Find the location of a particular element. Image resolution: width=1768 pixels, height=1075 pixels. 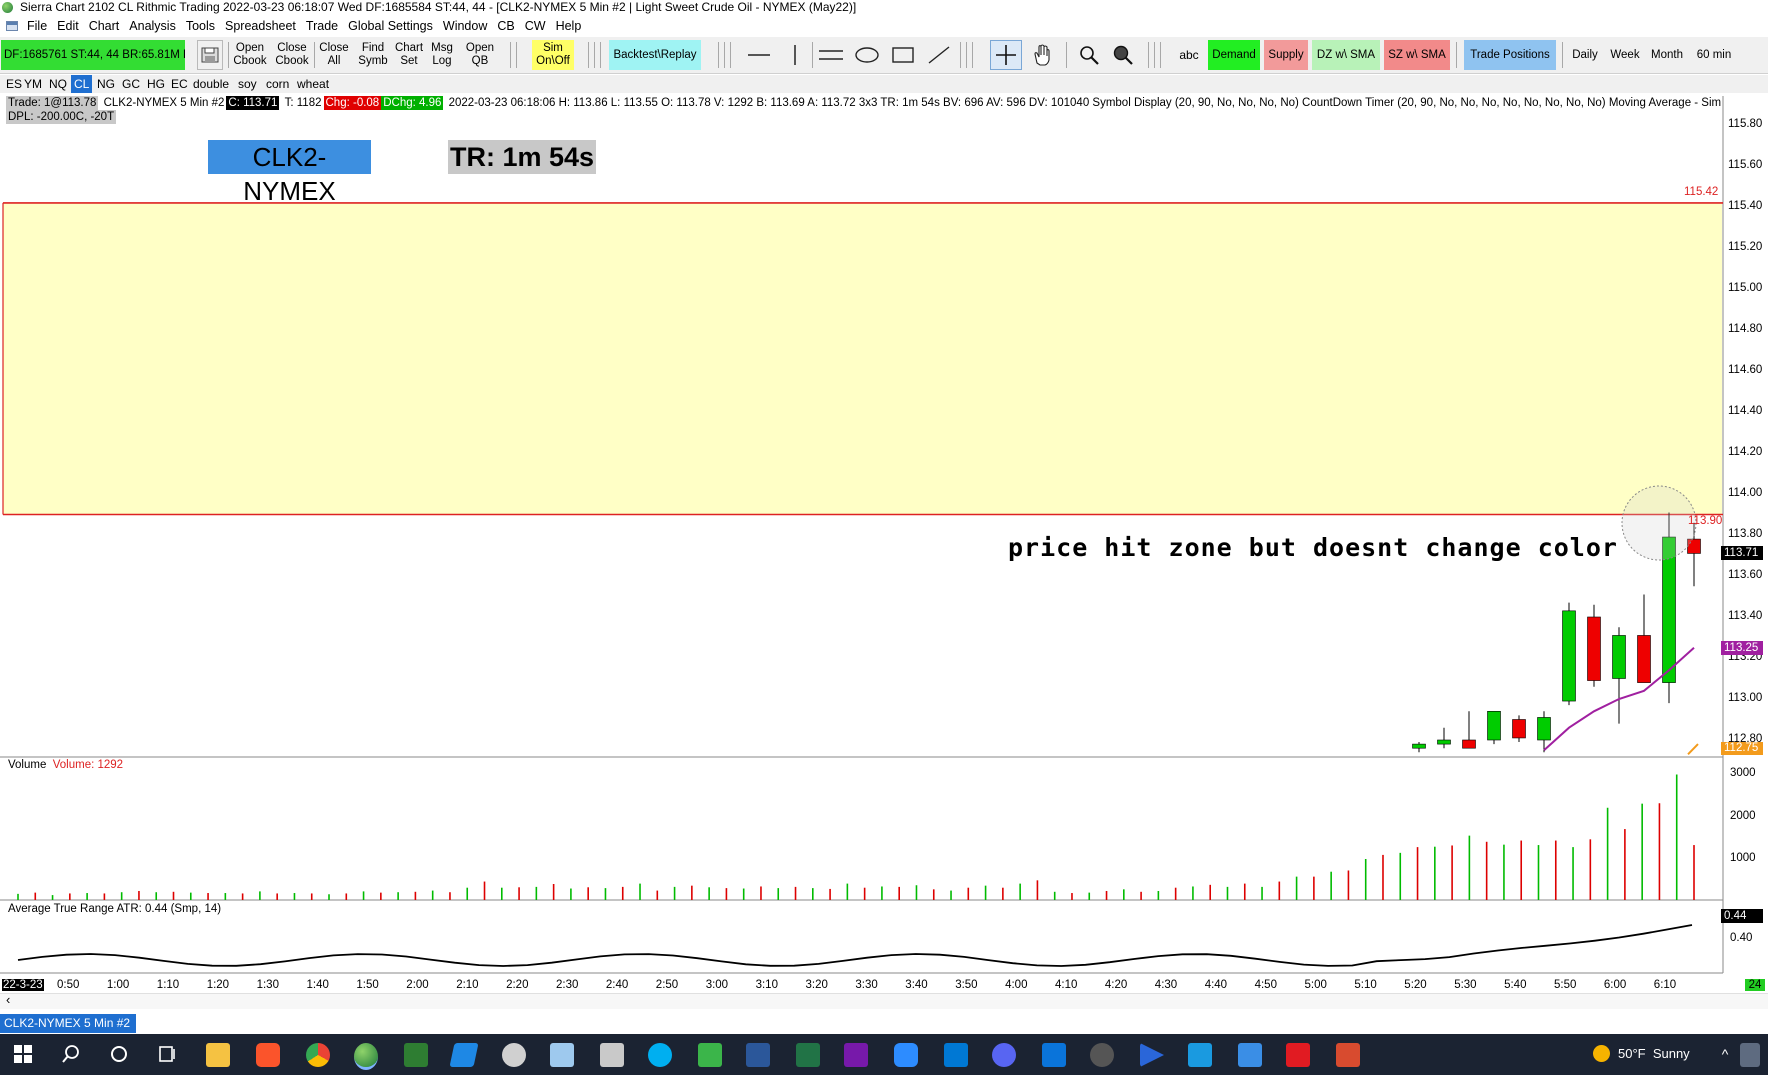

excel-icon is located at coordinates (808, 1055).